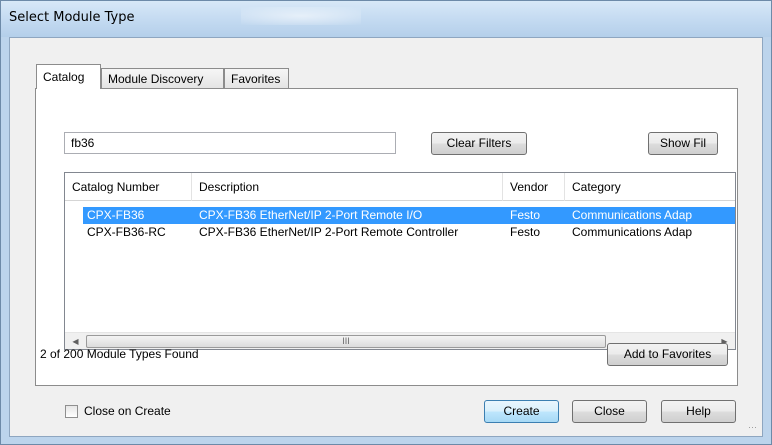  Describe the element at coordinates (386, 19) in the screenshot. I see `title-bar: Select Module Type` at that location.